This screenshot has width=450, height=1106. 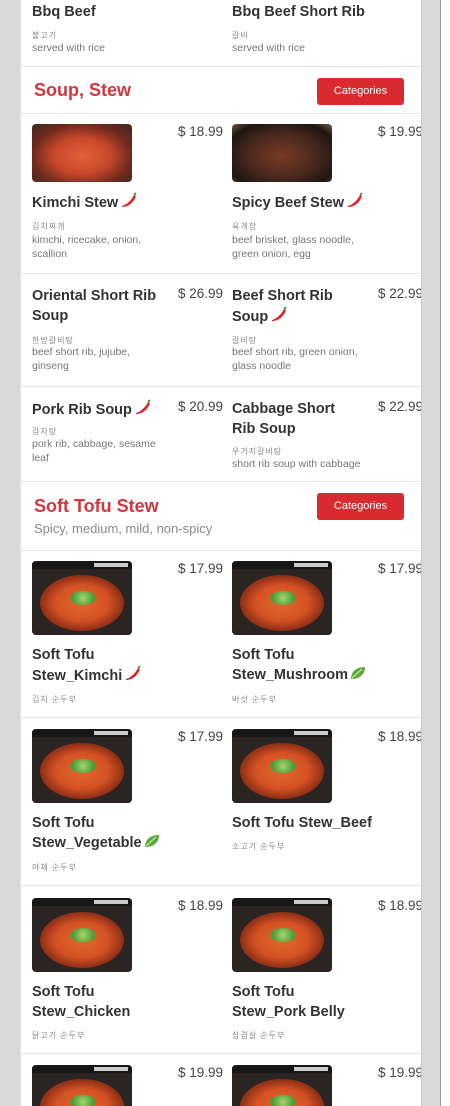 I want to click on item-name: Spicy Beef Stew, so click(x=322, y=202).